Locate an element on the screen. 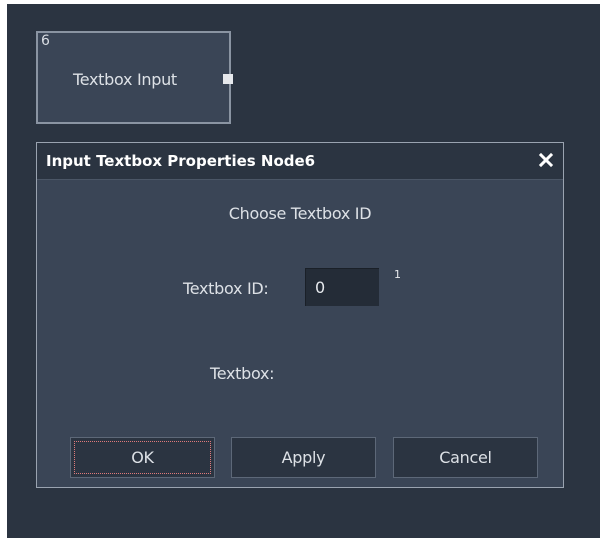 The height and width of the screenshot is (538, 600). cancel-button: Cancel is located at coordinates (465, 457).